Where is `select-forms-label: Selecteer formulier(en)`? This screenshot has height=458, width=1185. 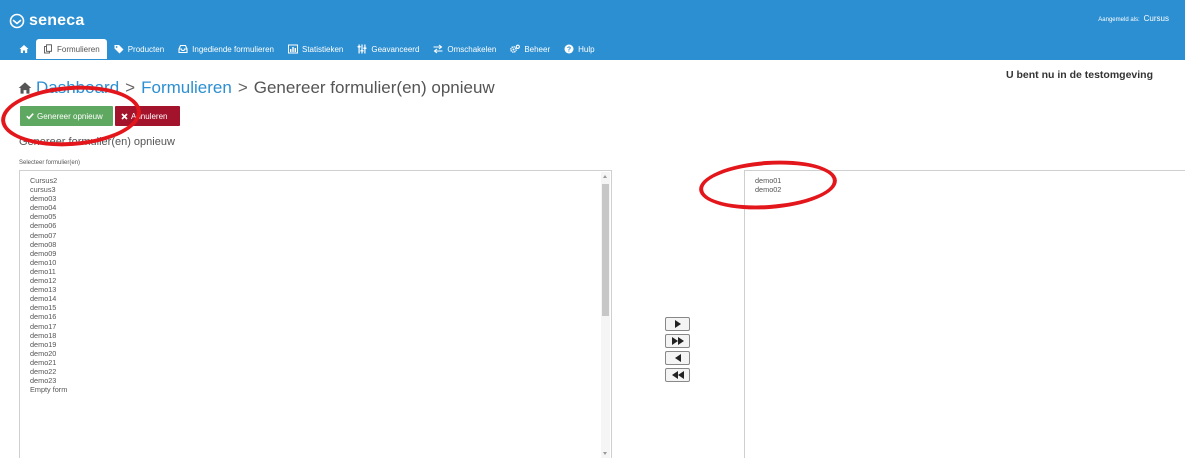 select-forms-label: Selecteer formulier(en) is located at coordinates (50, 163).